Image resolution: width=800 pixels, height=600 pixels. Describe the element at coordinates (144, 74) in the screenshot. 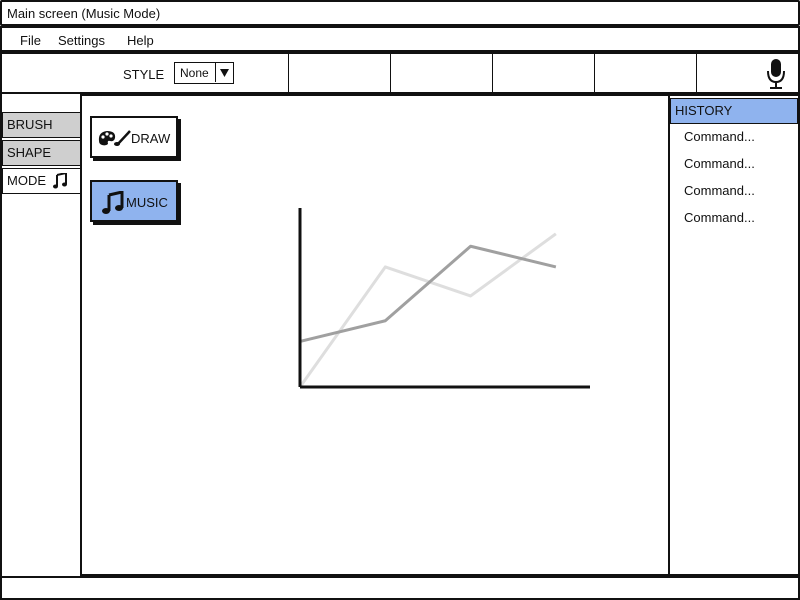

I see `style-label: STYLE` at that location.